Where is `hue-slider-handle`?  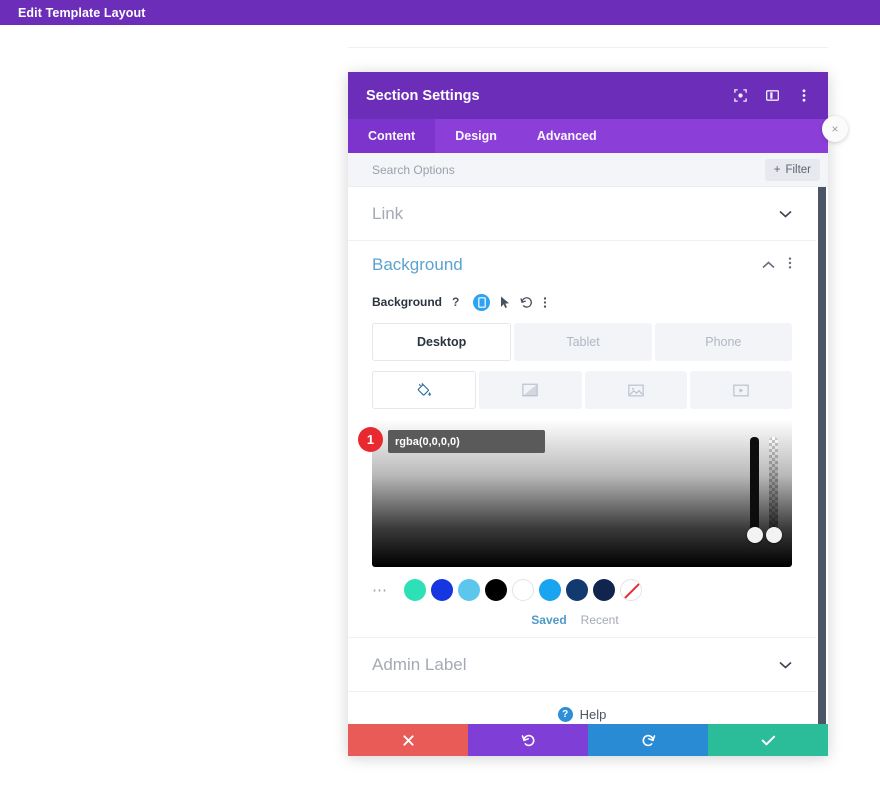 hue-slider-handle is located at coordinates (754, 535).